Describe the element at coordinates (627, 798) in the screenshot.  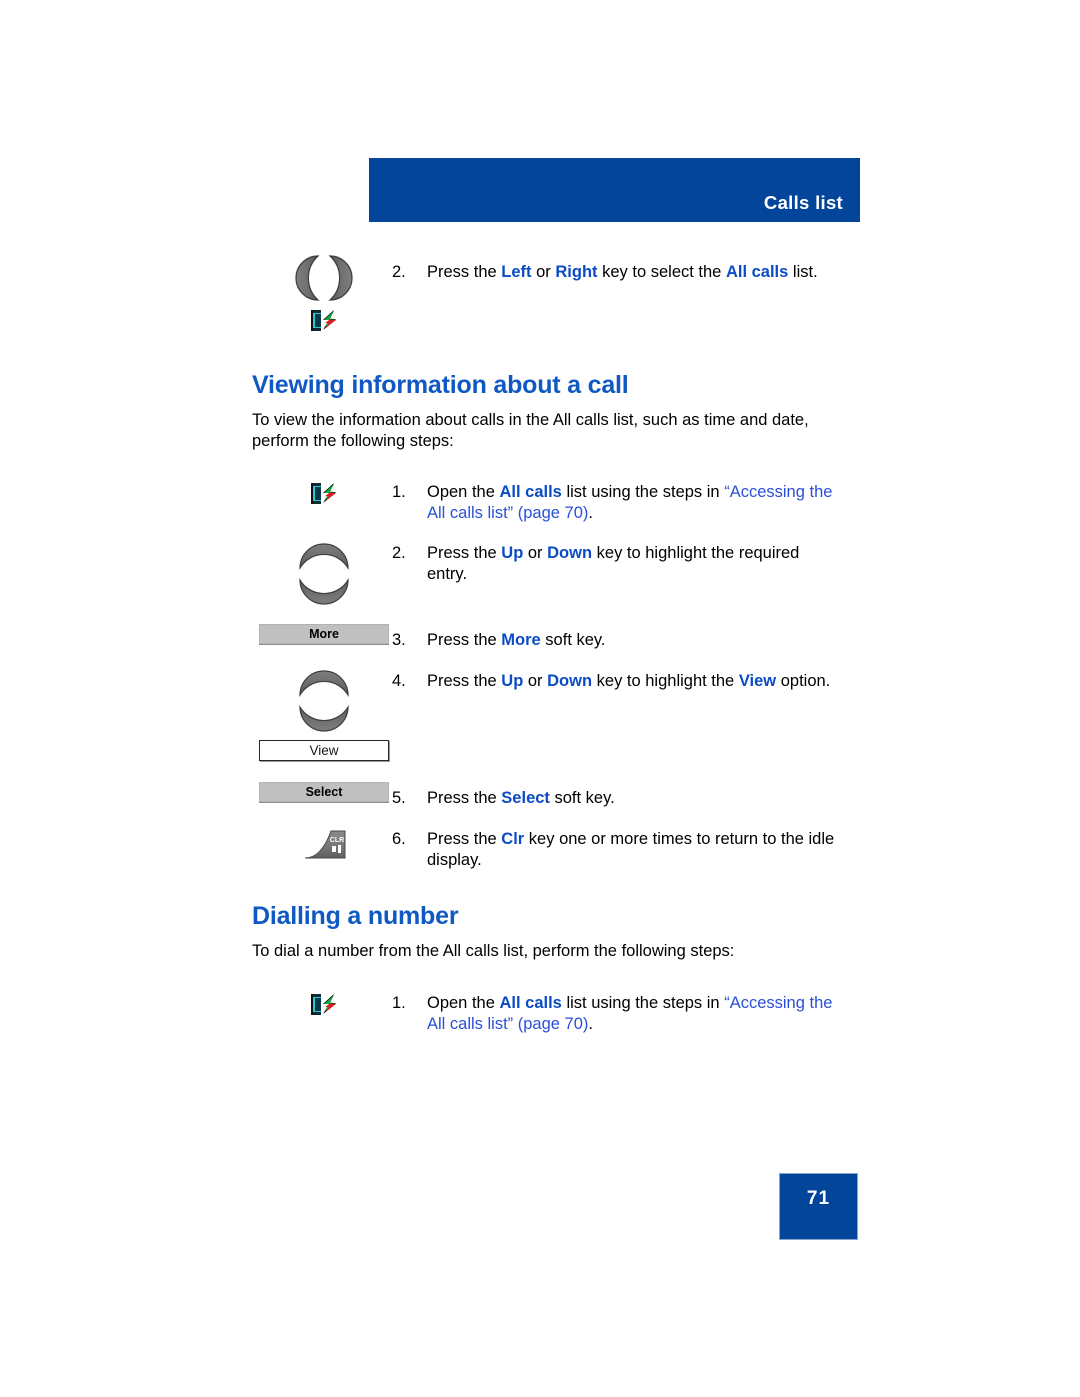
I see `step-text: Press the Select soft key.` at that location.